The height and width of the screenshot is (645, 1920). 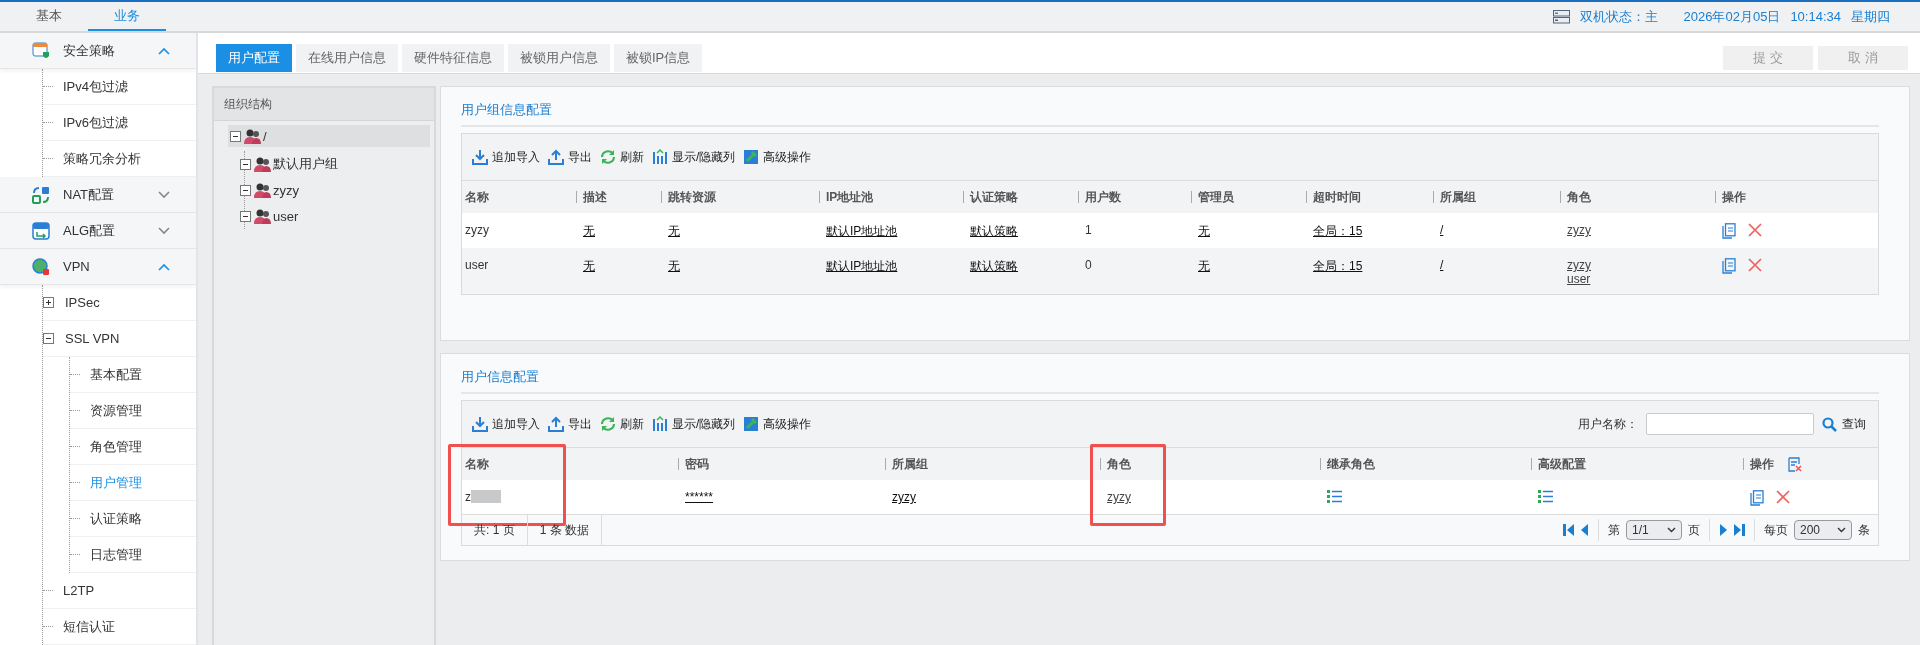 What do you see at coordinates (658, 58) in the screenshot?
I see `tab: 被锁IP信息` at bounding box center [658, 58].